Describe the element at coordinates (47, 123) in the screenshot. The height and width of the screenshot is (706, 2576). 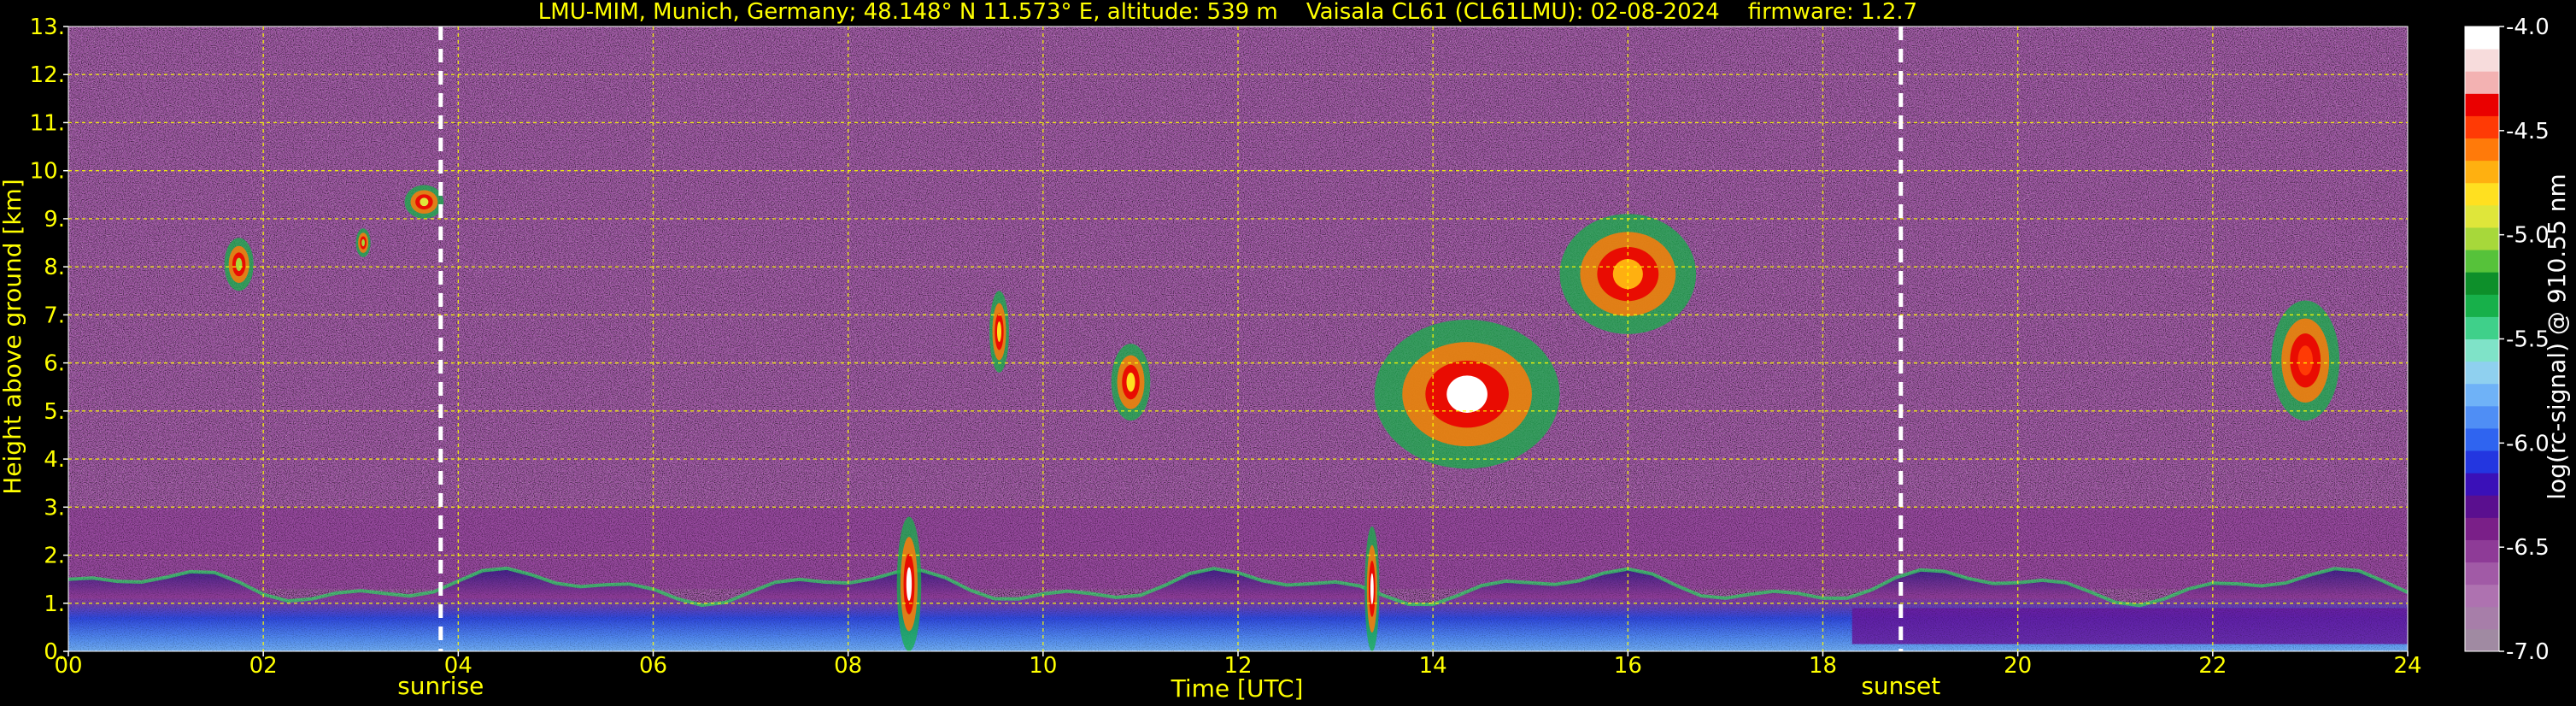
I see `y-tick-label: 11.` at that location.